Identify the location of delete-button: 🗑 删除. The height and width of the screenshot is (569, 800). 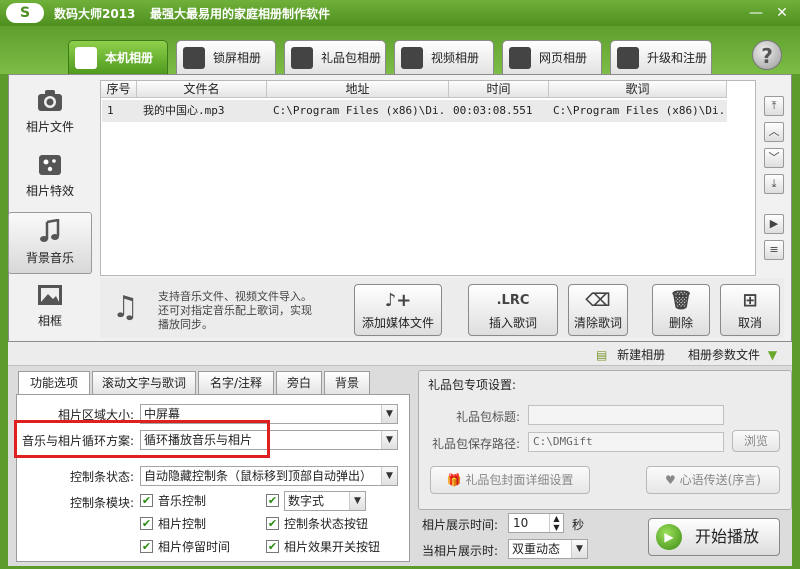
(681, 310).